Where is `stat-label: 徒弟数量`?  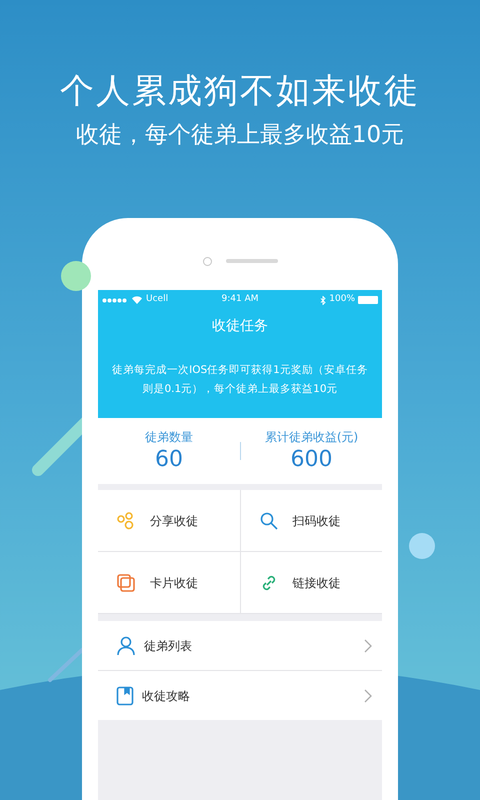 stat-label: 徒弟数量 is located at coordinates (169, 437).